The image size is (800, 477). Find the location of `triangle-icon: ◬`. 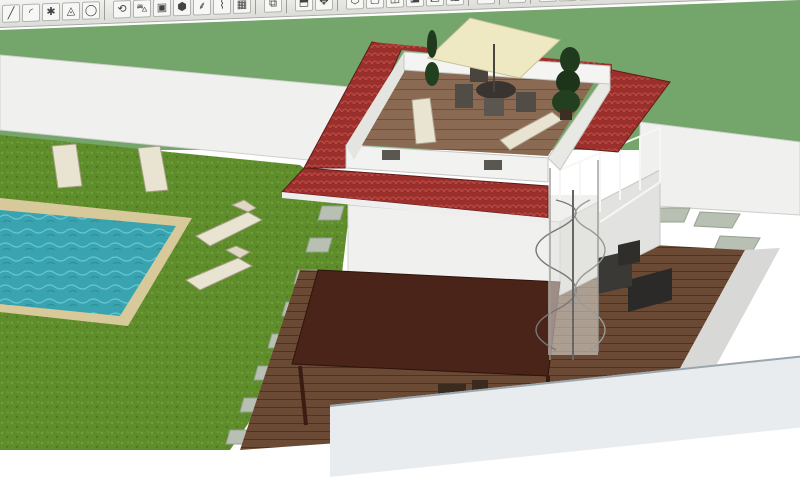

triangle-icon: ◬ is located at coordinates (71, 10).